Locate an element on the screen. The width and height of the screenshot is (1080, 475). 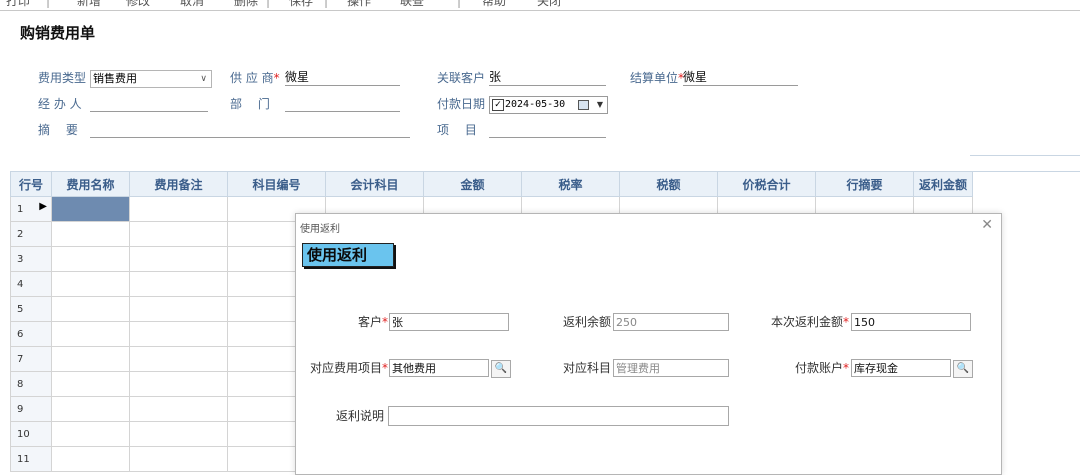
column-header: 费用名称 is located at coordinates (90, 184).